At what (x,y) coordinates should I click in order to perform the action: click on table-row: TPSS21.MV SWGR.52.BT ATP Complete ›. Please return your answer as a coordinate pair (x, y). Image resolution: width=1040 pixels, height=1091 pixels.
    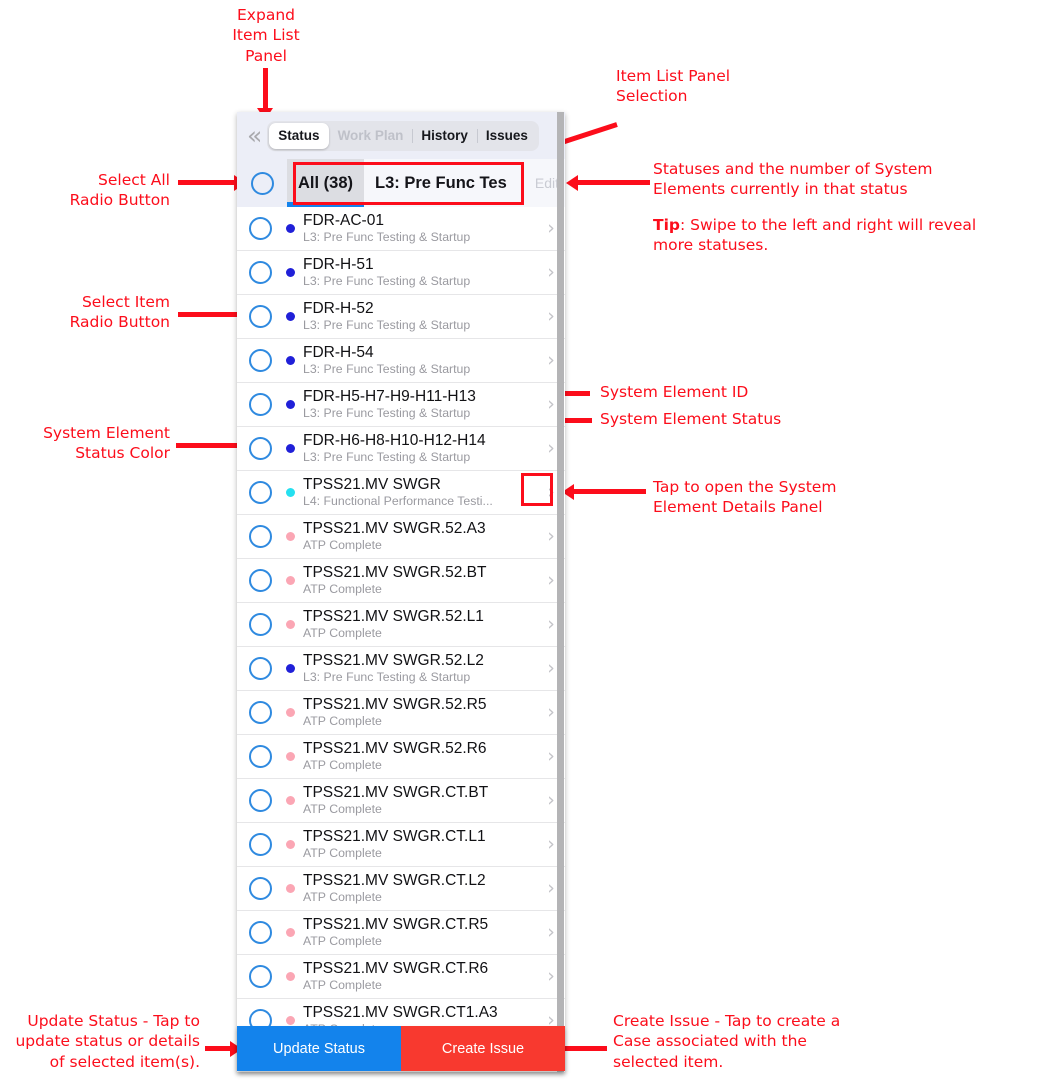
    Looking at the image, I should click on (401, 581).